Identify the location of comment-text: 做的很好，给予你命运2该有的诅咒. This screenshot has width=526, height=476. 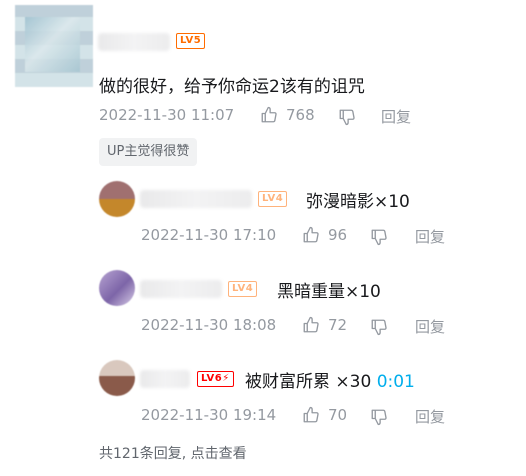
(232, 87).